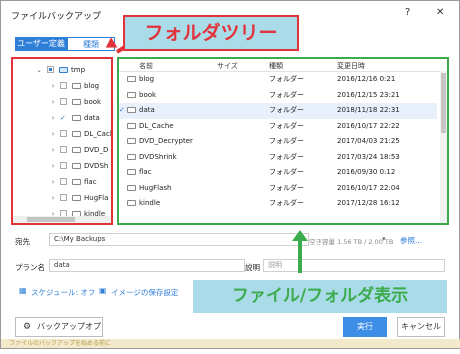  Describe the element at coordinates (354, 265) in the screenshot. I see `description-field: 説明` at that location.